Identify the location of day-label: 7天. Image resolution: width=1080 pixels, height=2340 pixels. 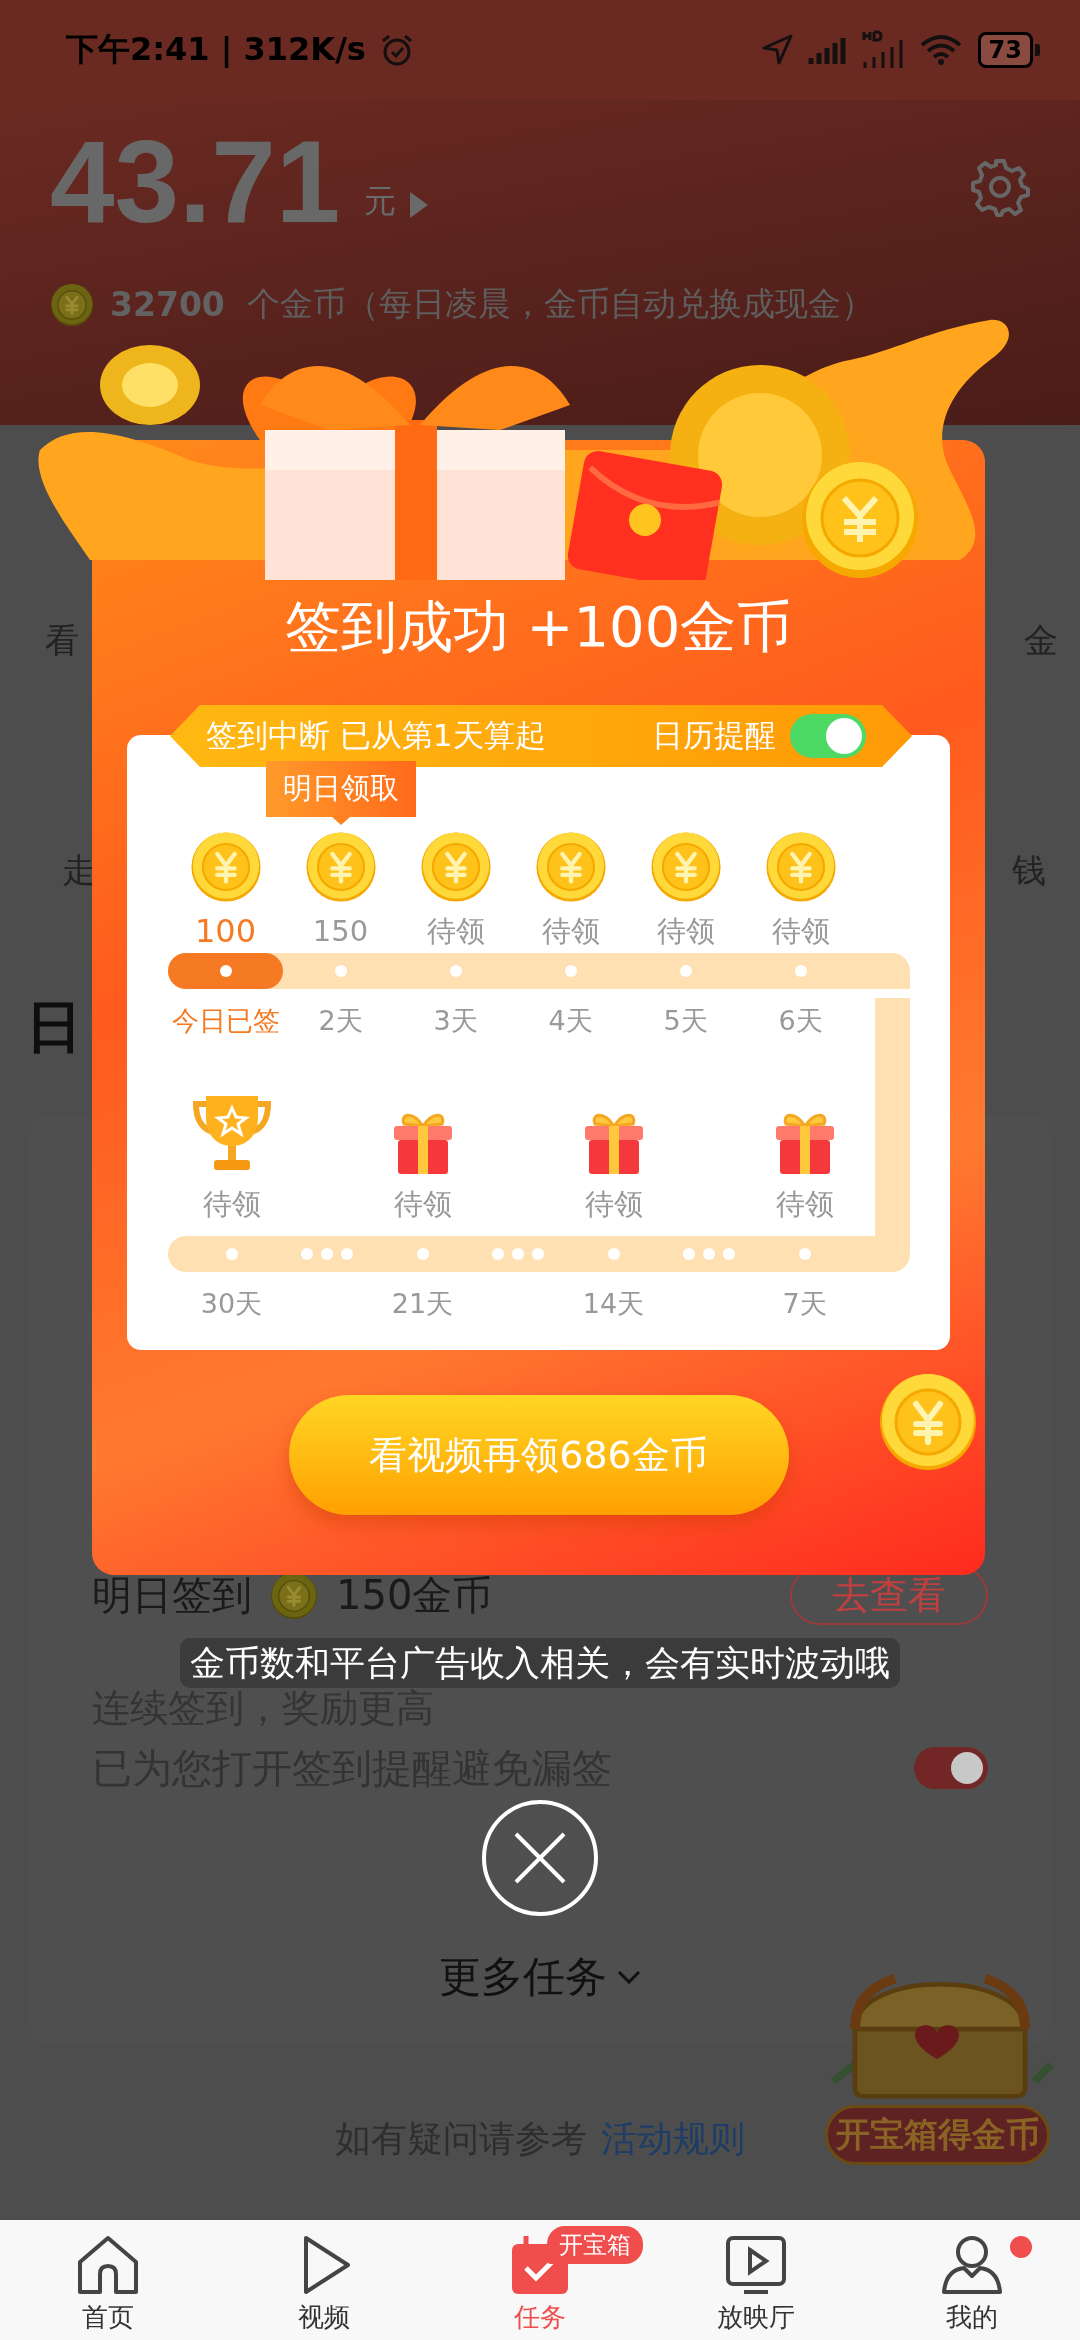
(804, 1304).